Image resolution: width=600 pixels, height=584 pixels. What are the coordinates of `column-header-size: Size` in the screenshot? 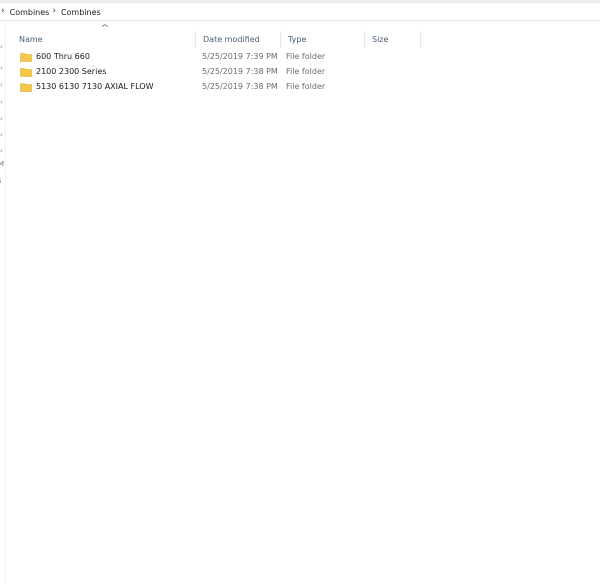 It's located at (393, 39).